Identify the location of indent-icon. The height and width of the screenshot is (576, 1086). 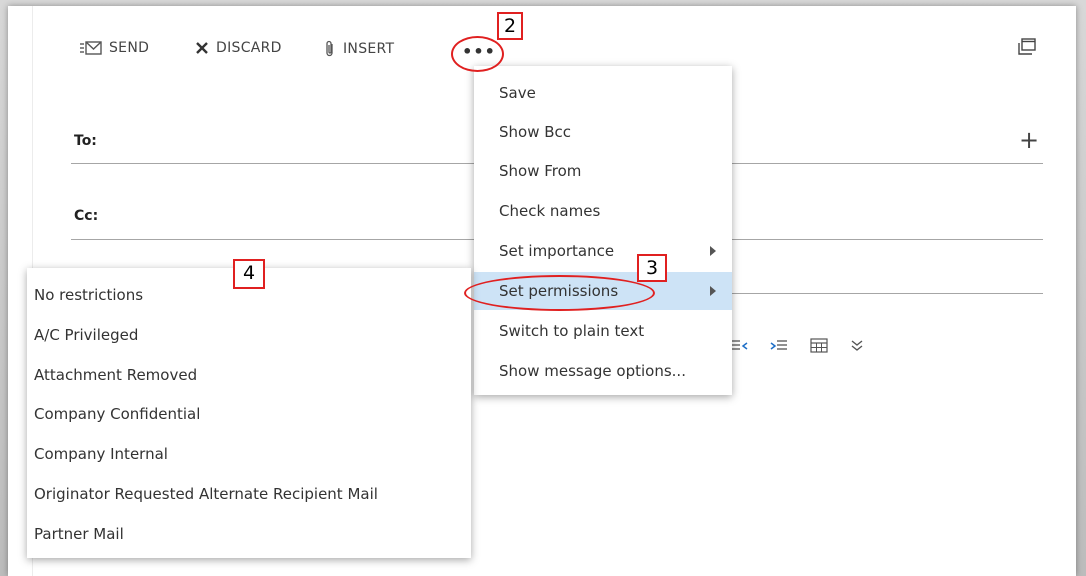
(779, 348).